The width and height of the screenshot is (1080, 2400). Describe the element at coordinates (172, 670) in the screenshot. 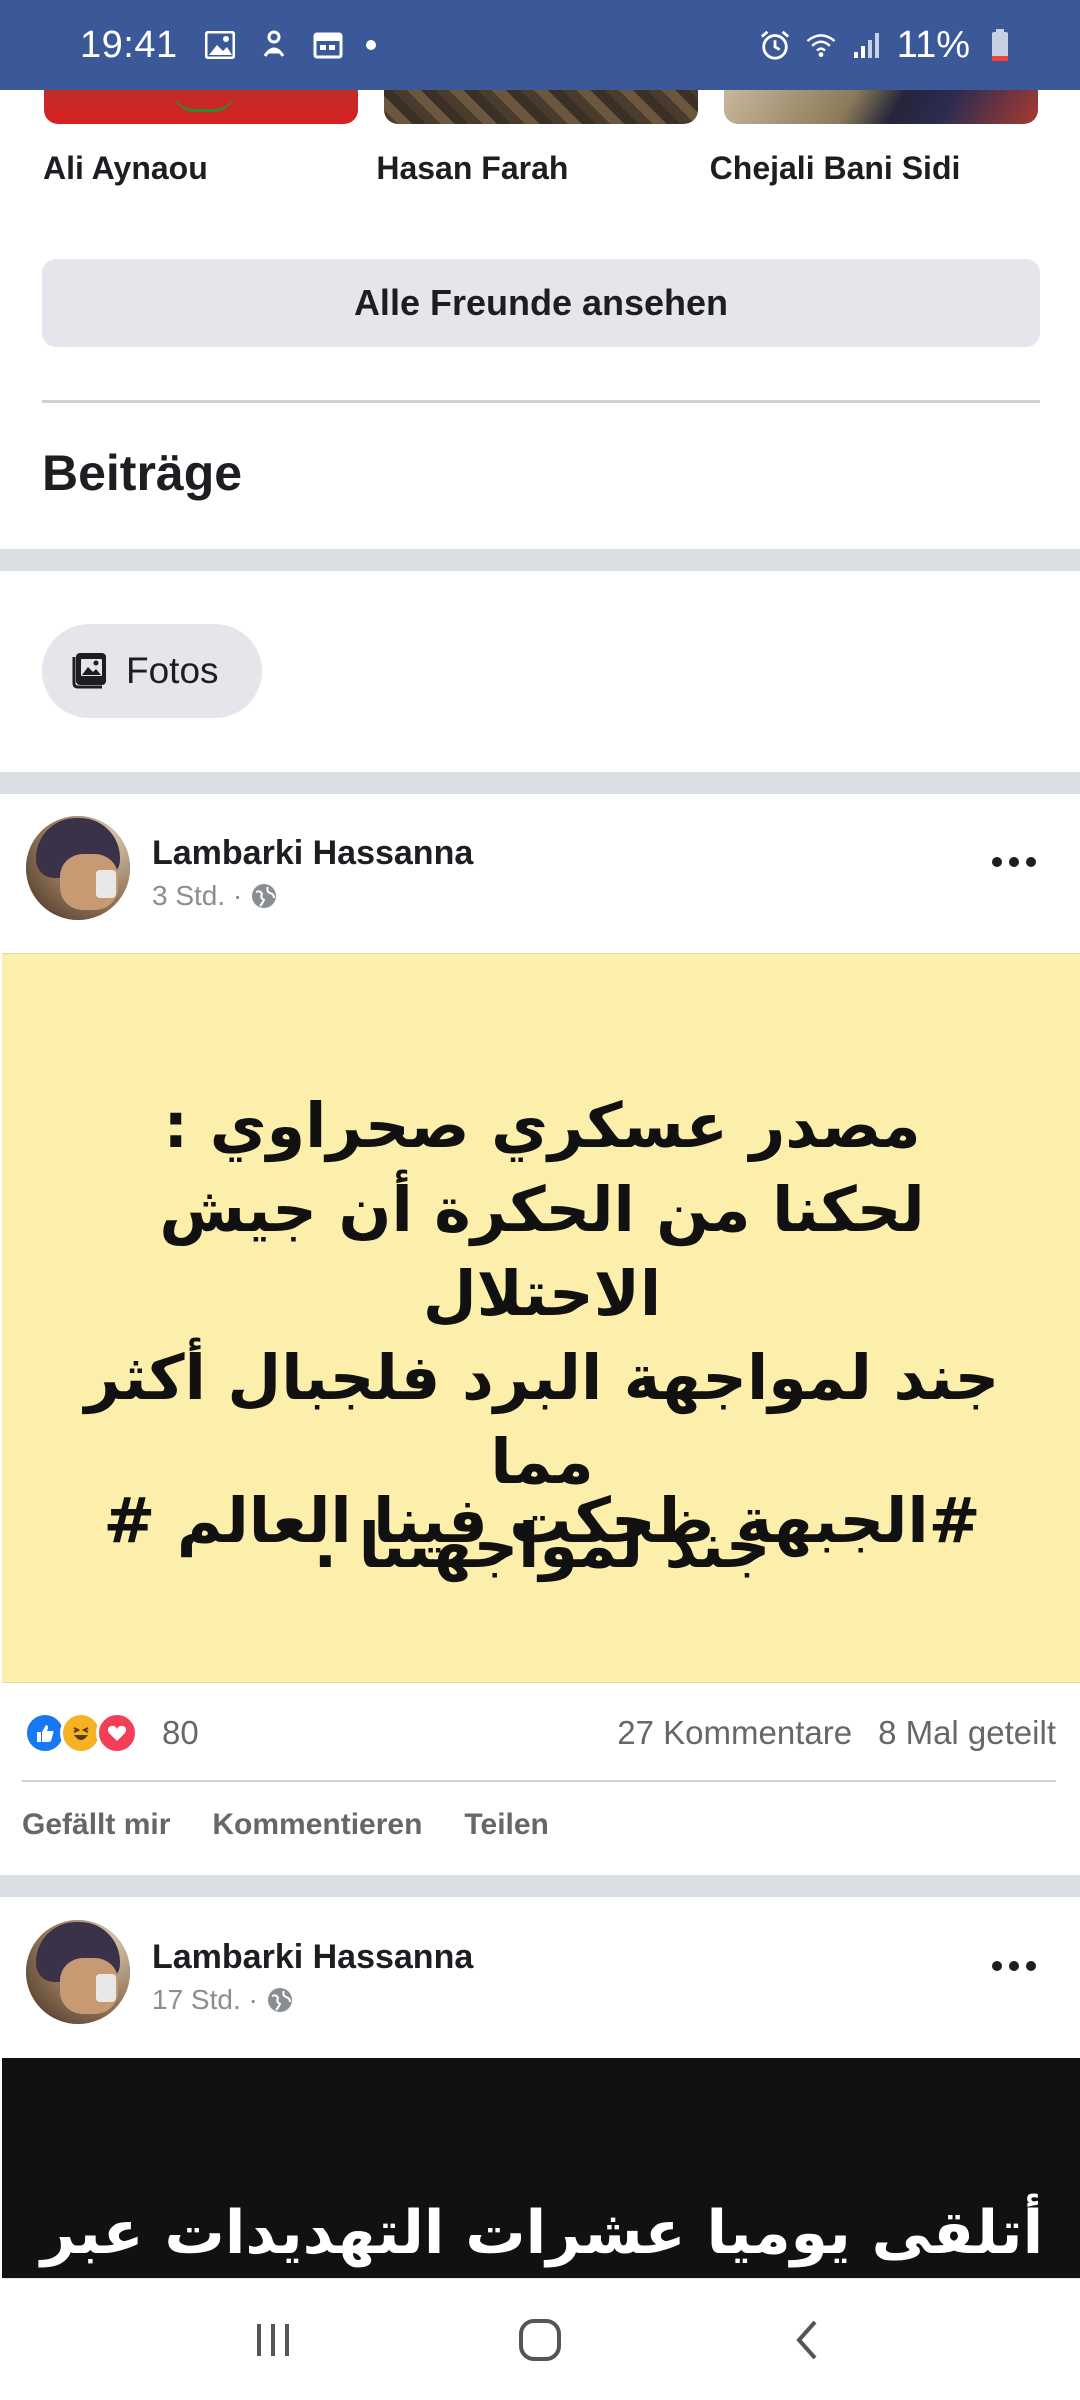

I see `photos-chip-label: Fotos` at that location.